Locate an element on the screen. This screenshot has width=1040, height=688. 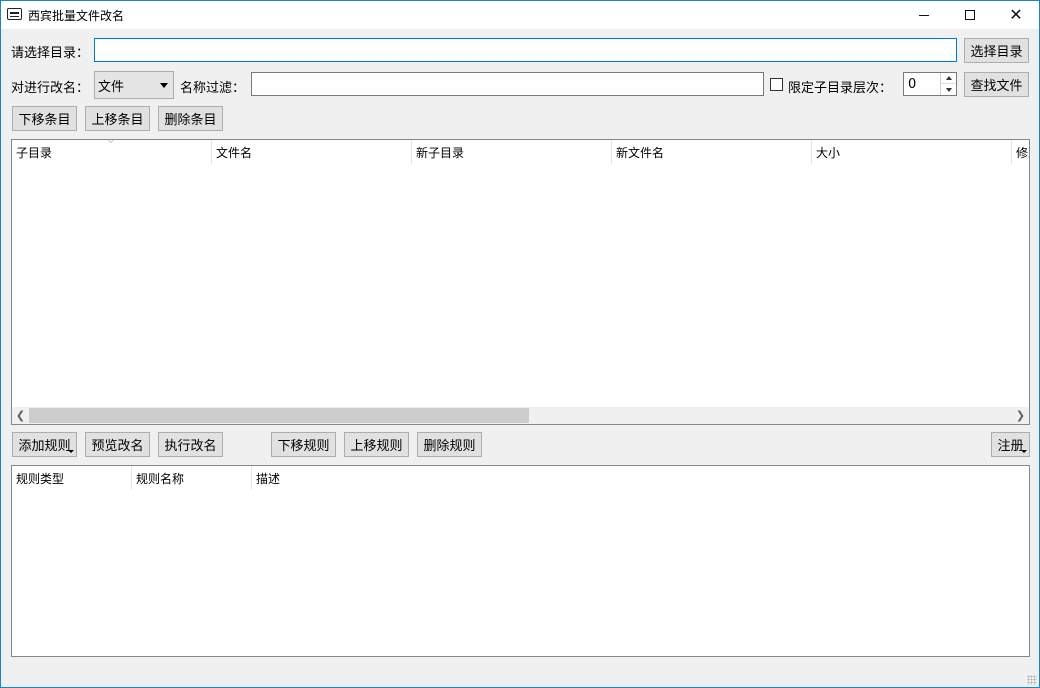
minimize-button is located at coordinates (924, 15).